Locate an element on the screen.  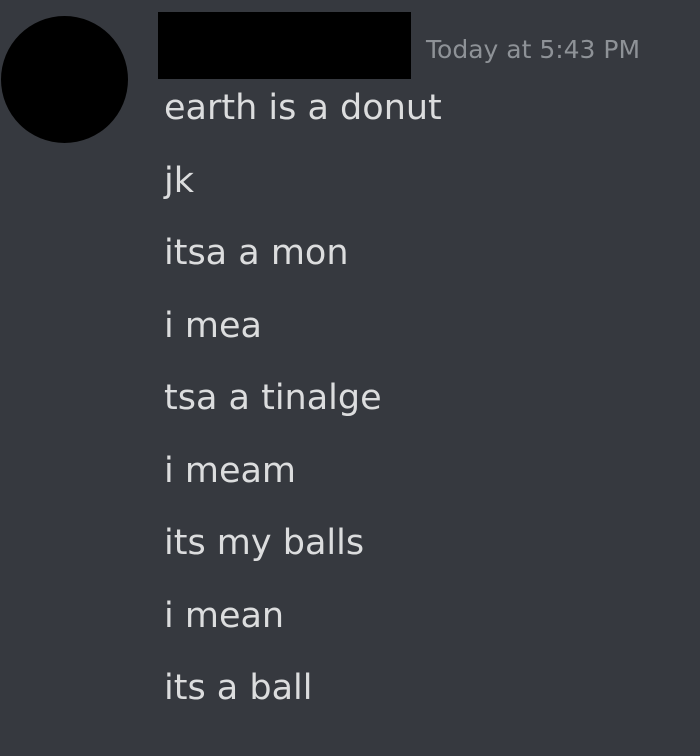
message-line: i meam is located at coordinates (230, 470).